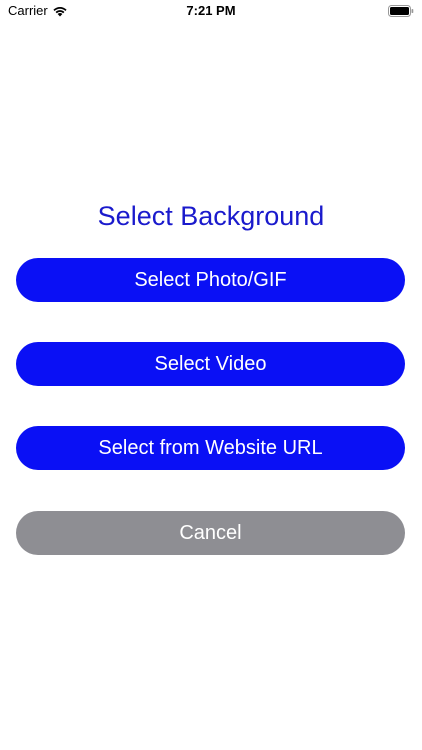 Image resolution: width=422 pixels, height=750 pixels. Describe the element at coordinates (210, 364) in the screenshot. I see `select-video-button: Select Video` at that location.